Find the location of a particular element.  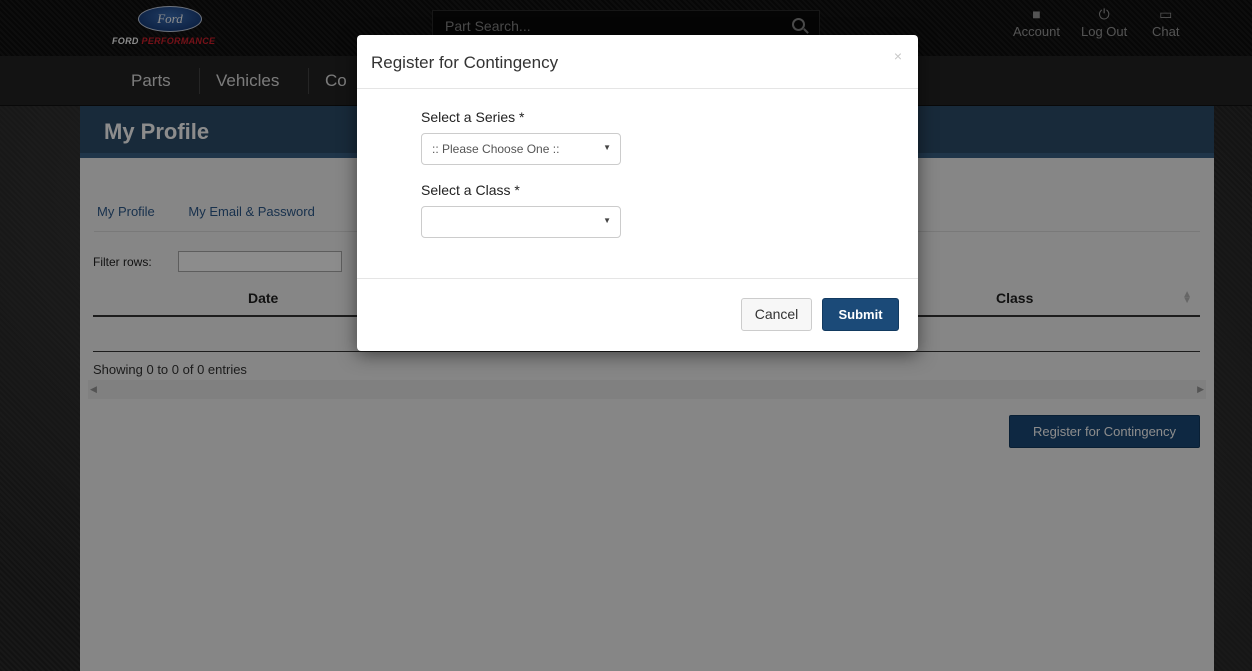

modal-title: Register for Contingency is located at coordinates (465, 62).